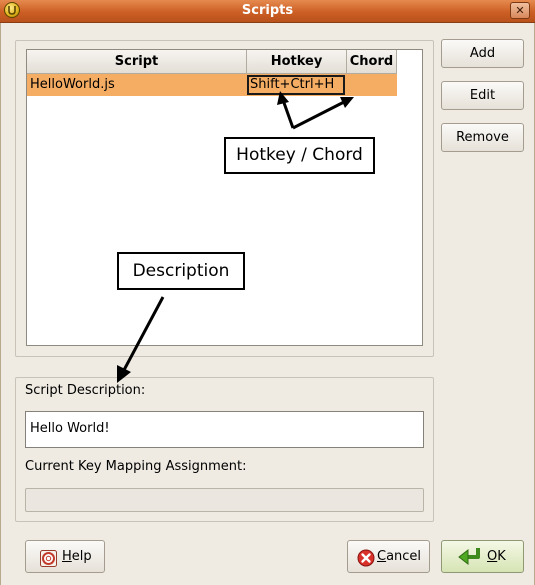  What do you see at coordinates (283, 98) in the screenshot?
I see `hotkey-arrowhead-icon` at bounding box center [283, 98].